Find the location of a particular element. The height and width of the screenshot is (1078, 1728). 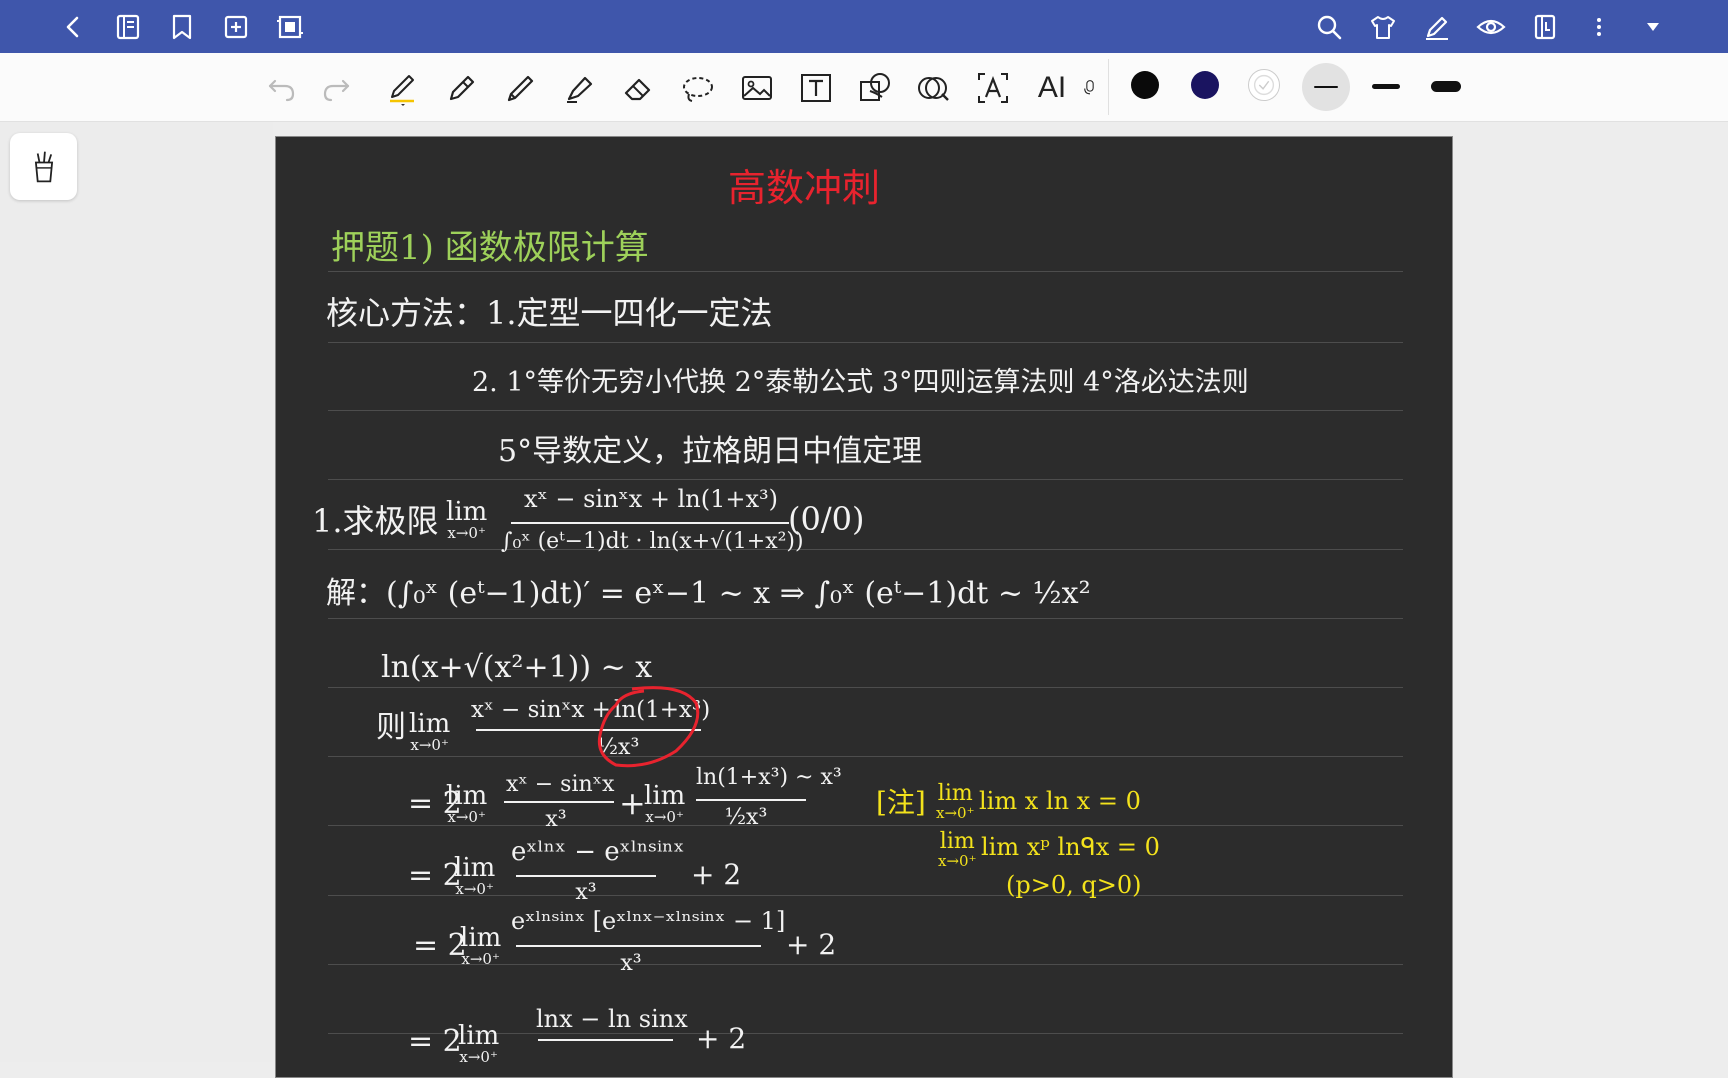

bookmark-icon is located at coordinates (182, 27).